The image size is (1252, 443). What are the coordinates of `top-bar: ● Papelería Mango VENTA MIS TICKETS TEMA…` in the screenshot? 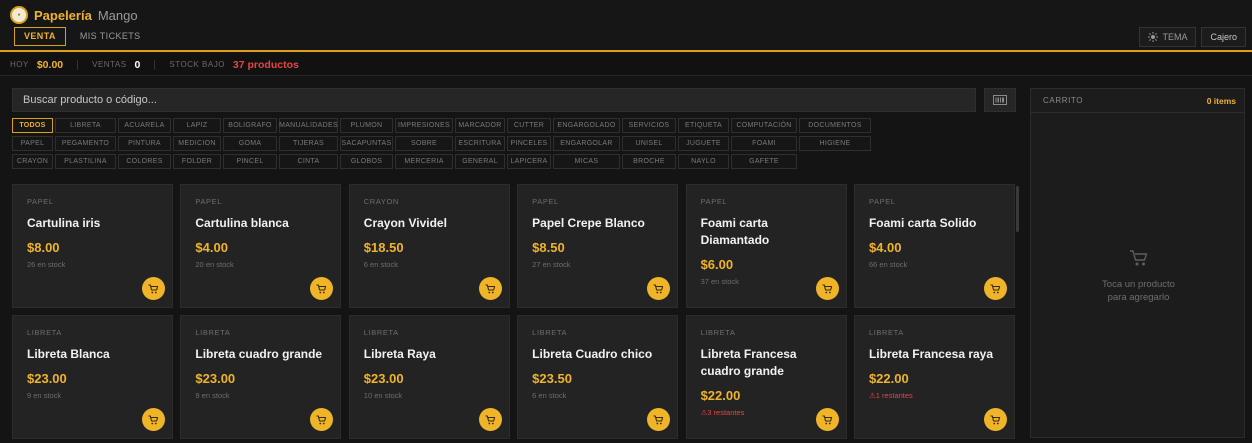 It's located at (626, 26).